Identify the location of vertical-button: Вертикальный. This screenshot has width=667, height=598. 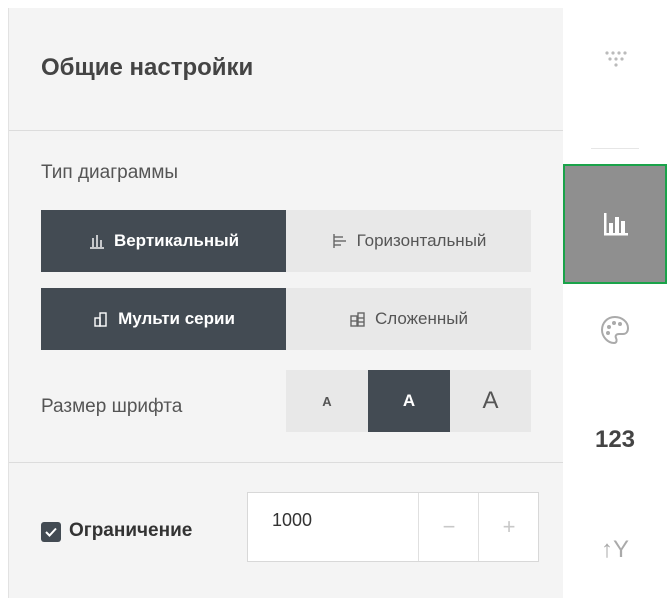
(163, 241).